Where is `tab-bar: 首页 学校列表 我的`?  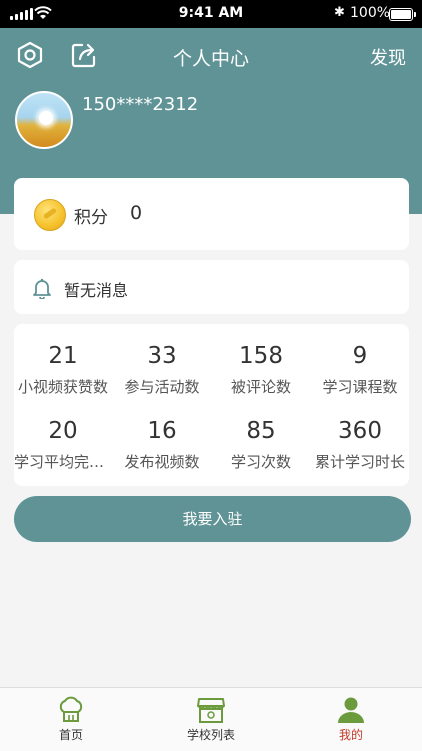 tab-bar: 首页 学校列表 我的 is located at coordinates (211, 719).